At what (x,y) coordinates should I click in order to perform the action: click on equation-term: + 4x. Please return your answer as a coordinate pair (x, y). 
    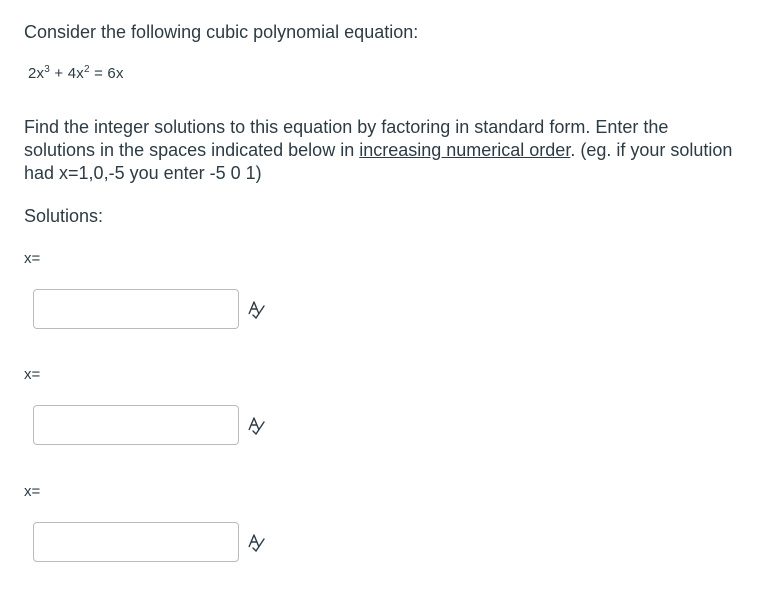
    Looking at the image, I should click on (67, 73).